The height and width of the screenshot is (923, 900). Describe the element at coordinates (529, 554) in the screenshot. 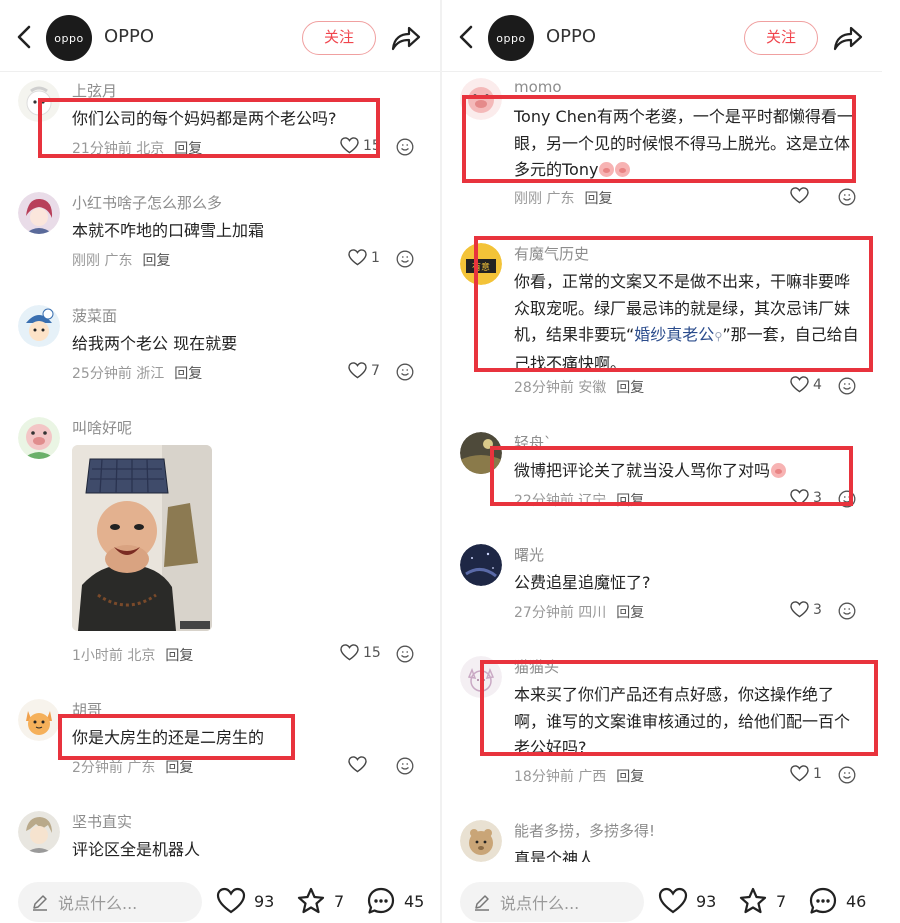

I see `comment-username: 曙光` at that location.